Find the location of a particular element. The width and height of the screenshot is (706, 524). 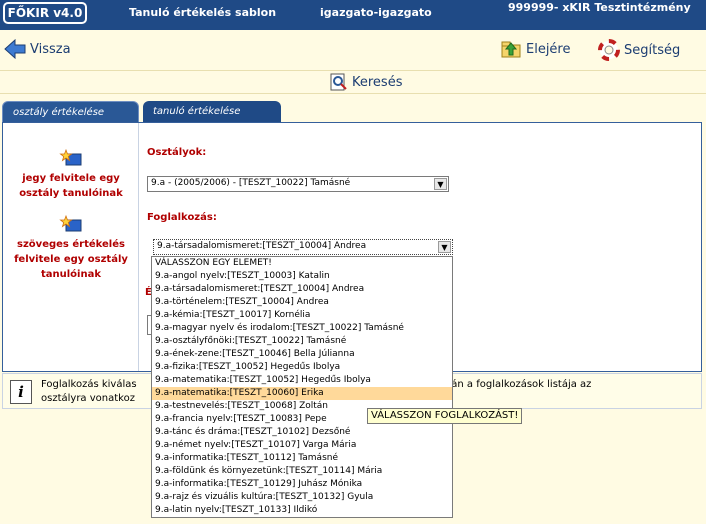

list-item: 9.a-tánc és dráma:[TESZT_10102] Dezsőné is located at coordinates (302, 432).